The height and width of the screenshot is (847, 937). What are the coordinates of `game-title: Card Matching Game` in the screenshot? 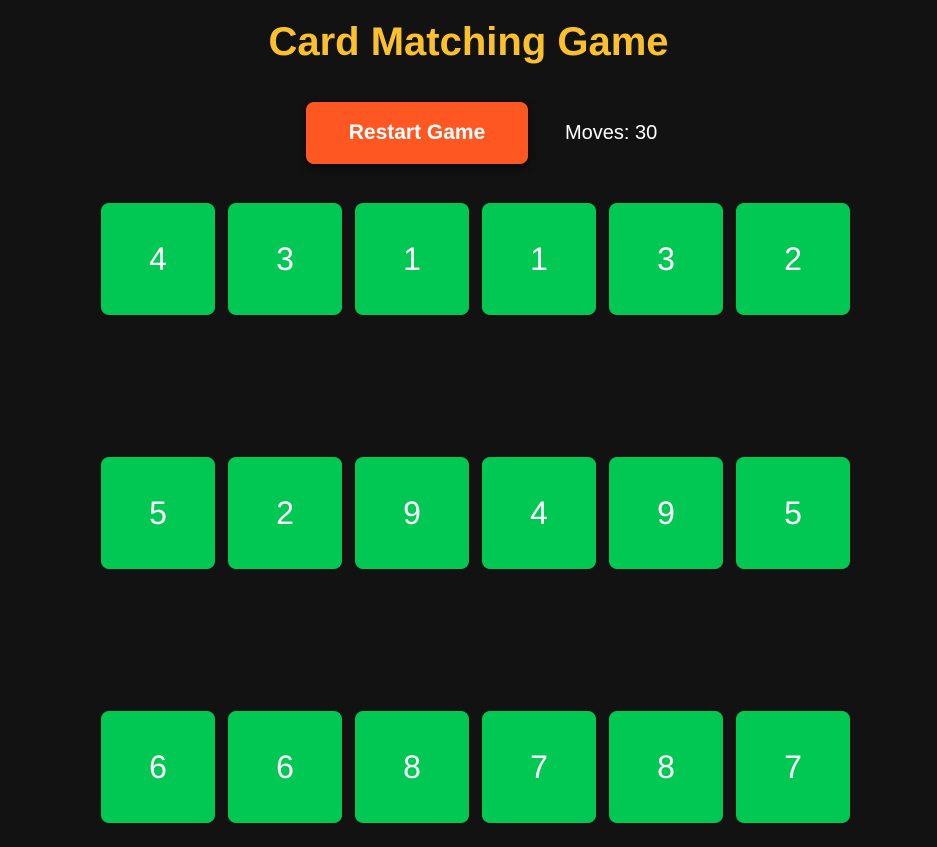 It's located at (468, 42).